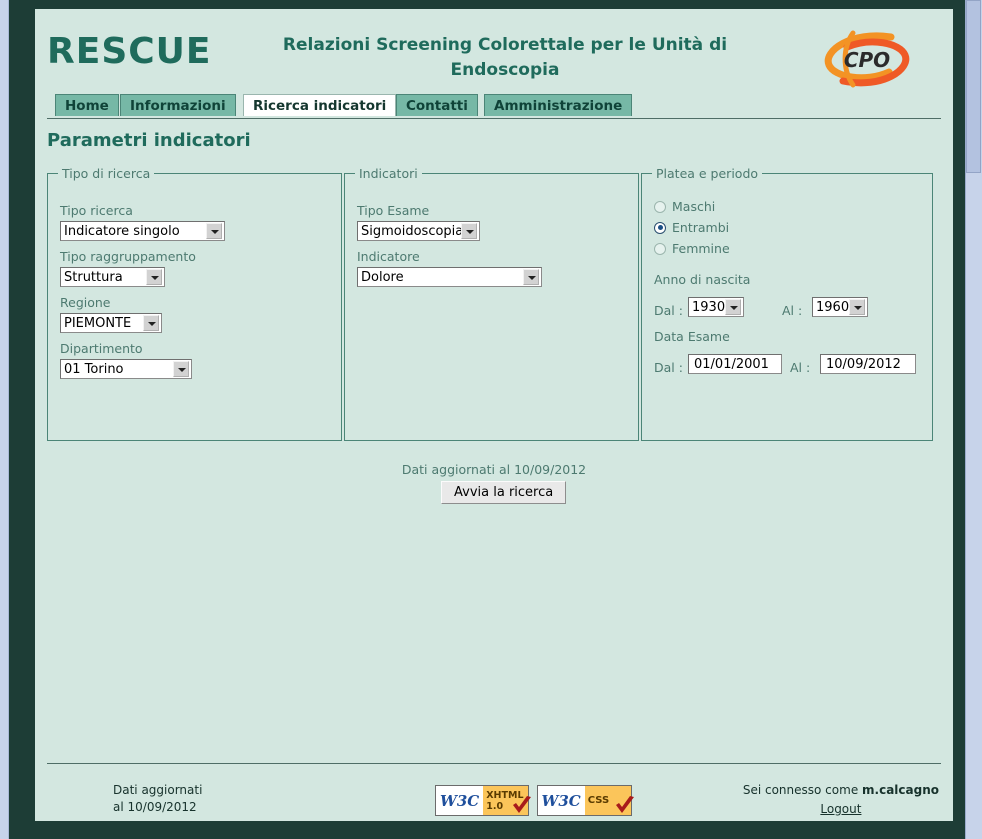  Describe the element at coordinates (449, 277) in the screenshot. I see `select-indicatore: Dolore` at that location.